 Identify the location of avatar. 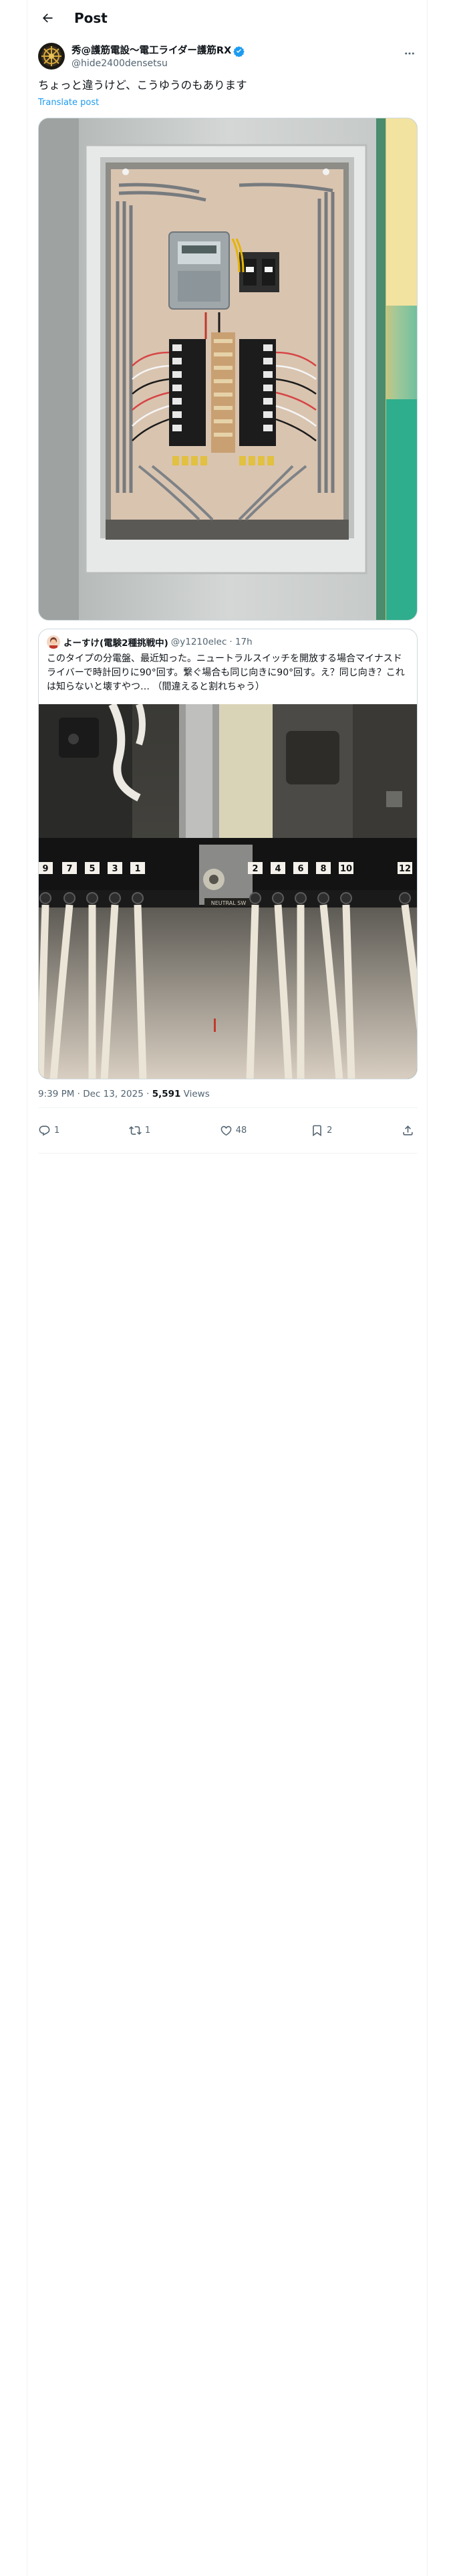
(51, 56).